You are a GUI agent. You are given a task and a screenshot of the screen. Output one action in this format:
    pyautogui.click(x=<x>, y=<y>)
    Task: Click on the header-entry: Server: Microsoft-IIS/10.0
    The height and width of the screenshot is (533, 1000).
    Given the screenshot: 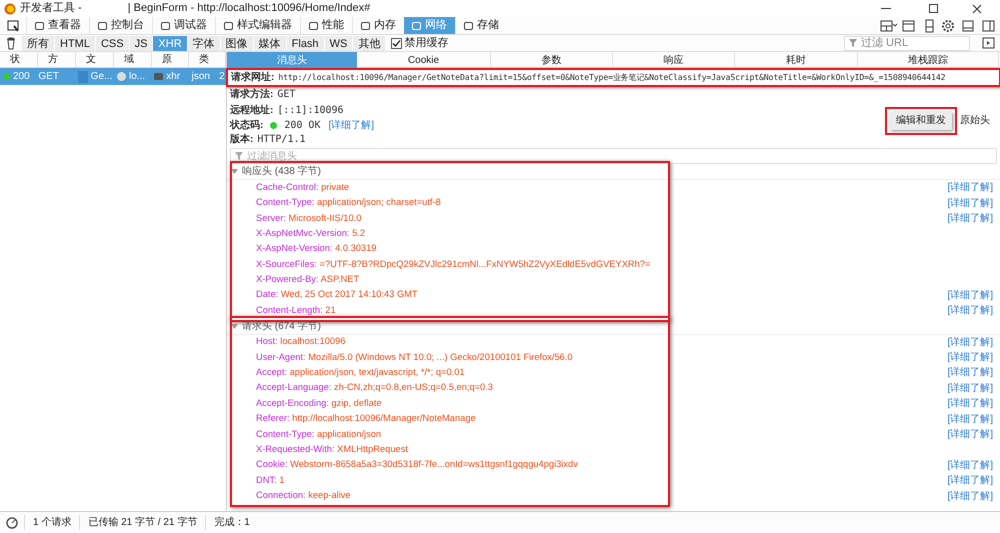 What is the action you would take?
    pyautogui.click(x=309, y=218)
    